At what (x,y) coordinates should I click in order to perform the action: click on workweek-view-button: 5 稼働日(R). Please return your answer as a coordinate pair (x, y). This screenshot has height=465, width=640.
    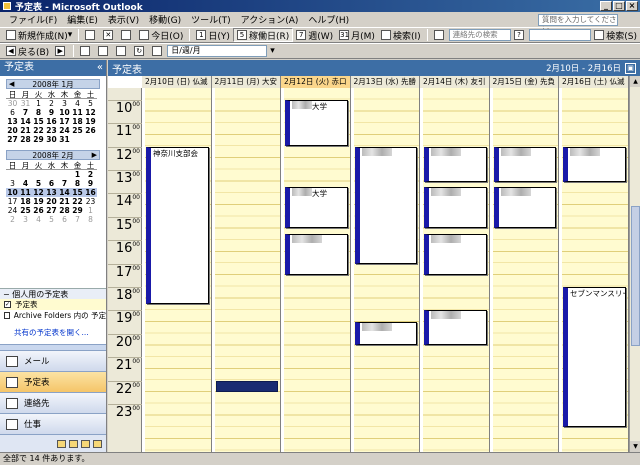
    Looking at the image, I should click on (263, 35).